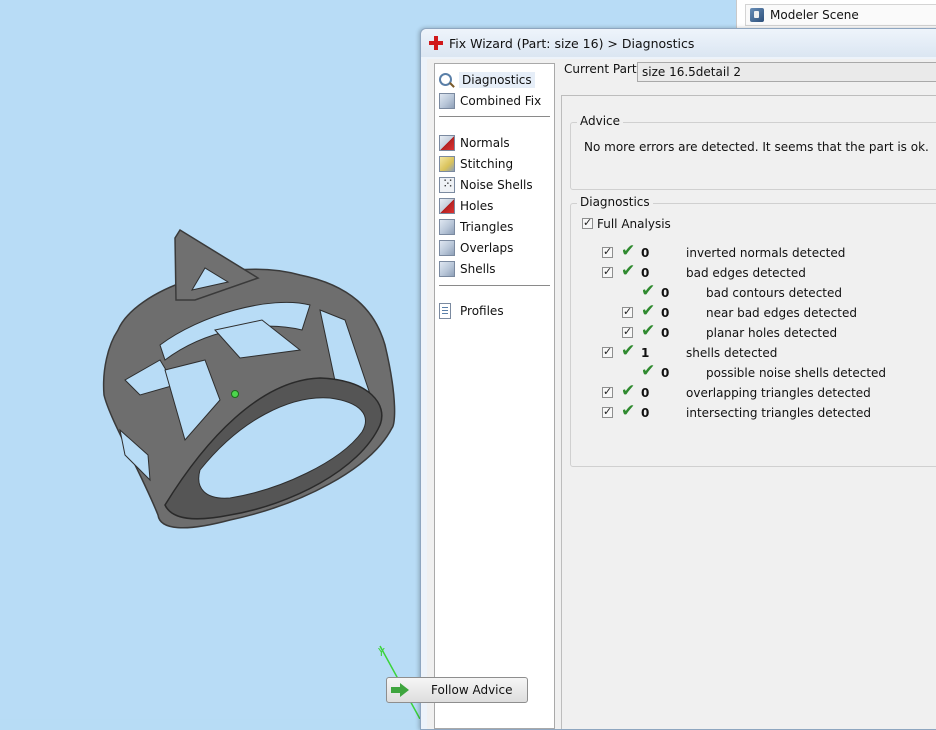 This screenshot has width=936, height=730. Describe the element at coordinates (447, 142) in the screenshot. I see `normals-cube-icon` at that location.